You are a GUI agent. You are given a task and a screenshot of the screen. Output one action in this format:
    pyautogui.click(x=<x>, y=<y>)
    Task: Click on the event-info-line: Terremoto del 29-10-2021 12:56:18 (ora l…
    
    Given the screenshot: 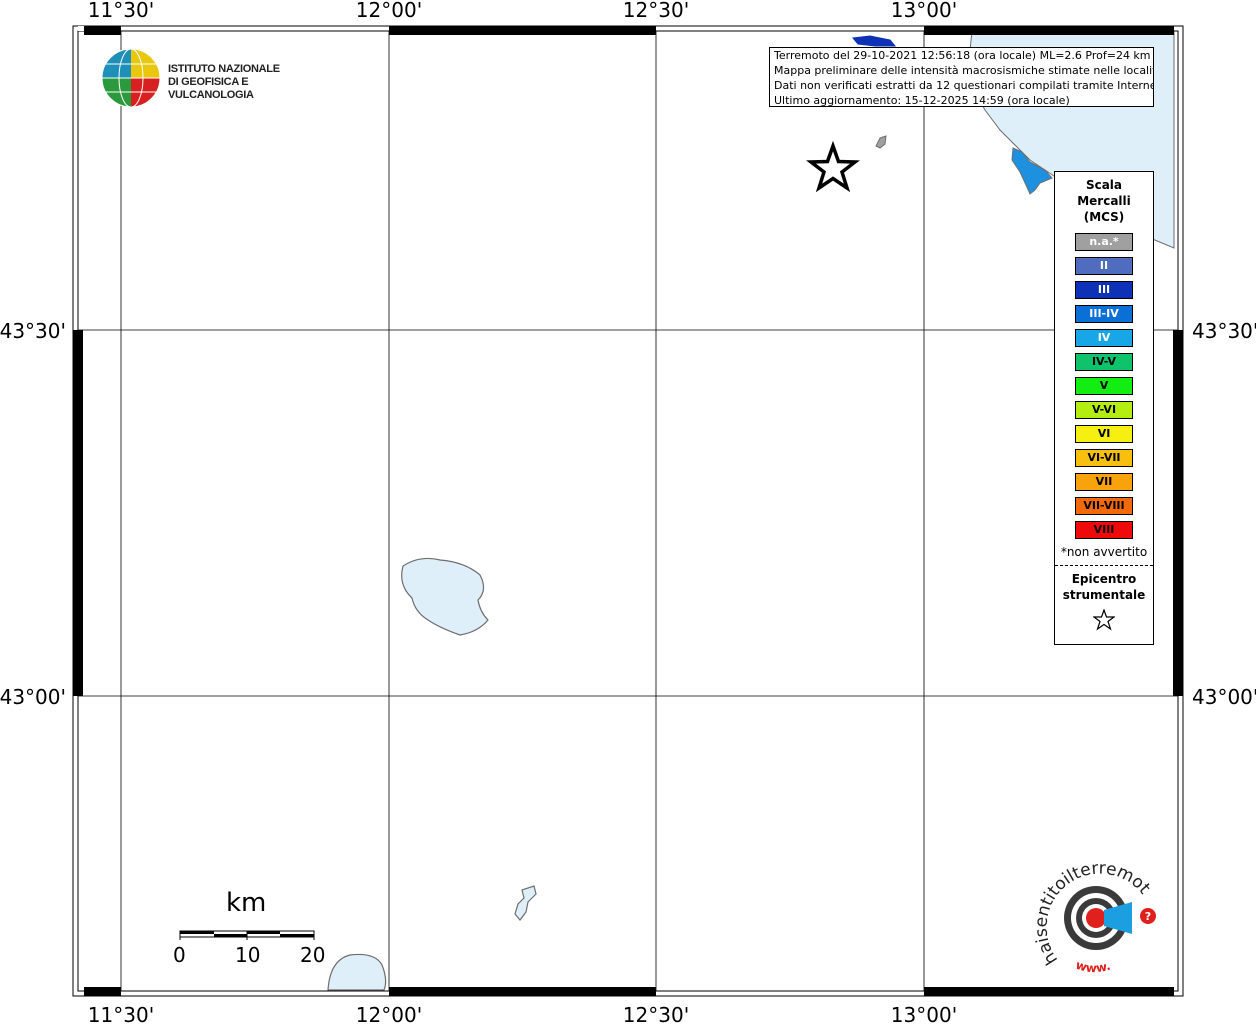 What is the action you would take?
    pyautogui.click(x=962, y=55)
    